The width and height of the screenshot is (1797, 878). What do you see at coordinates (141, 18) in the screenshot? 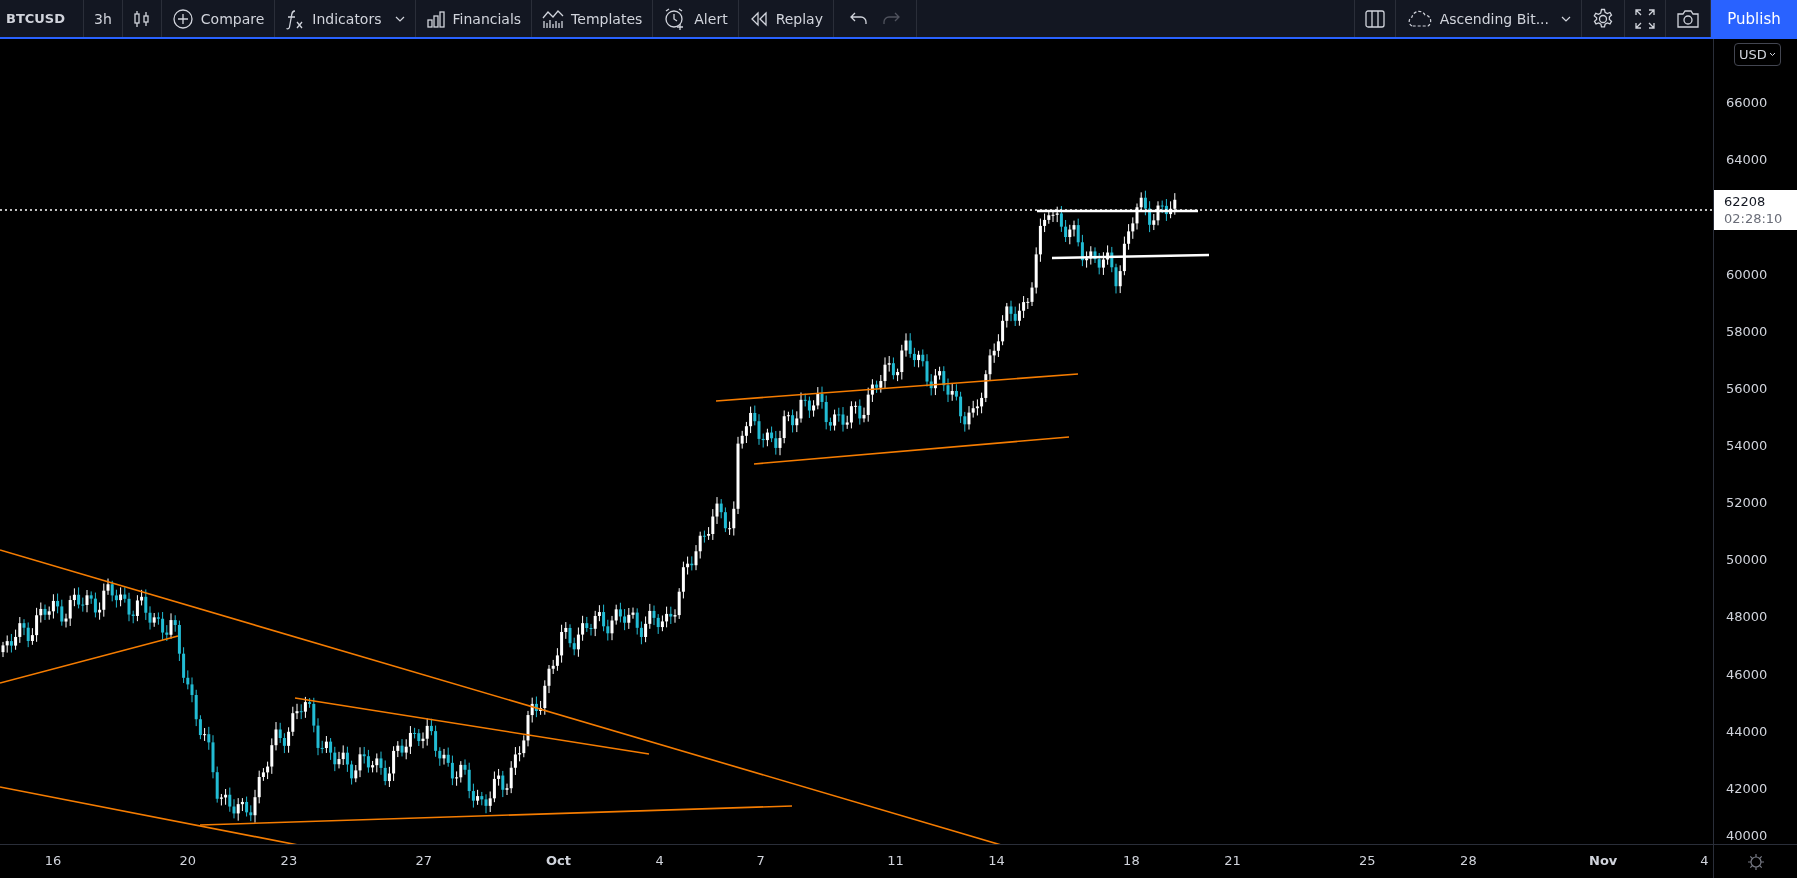
I see `candlestick-icon` at bounding box center [141, 18].